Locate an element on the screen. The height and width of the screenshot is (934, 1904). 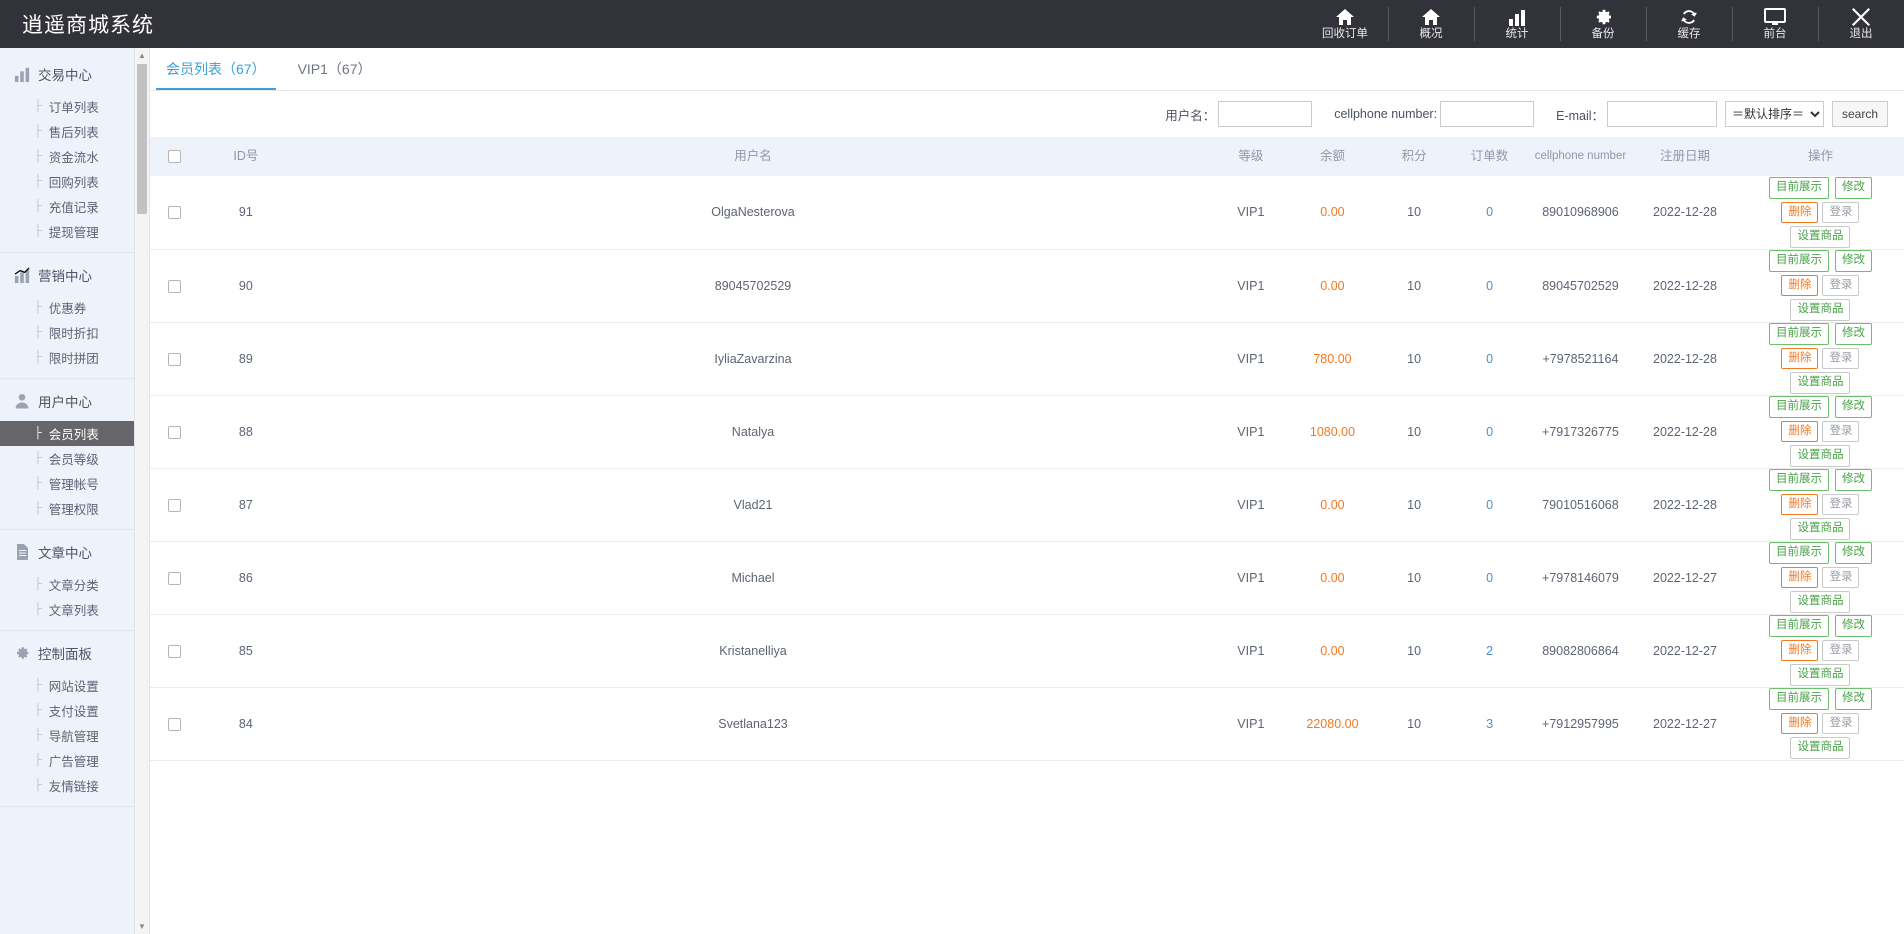
sidebar-item-4-2: ├ 导航管理 is located at coordinates (74, 735).